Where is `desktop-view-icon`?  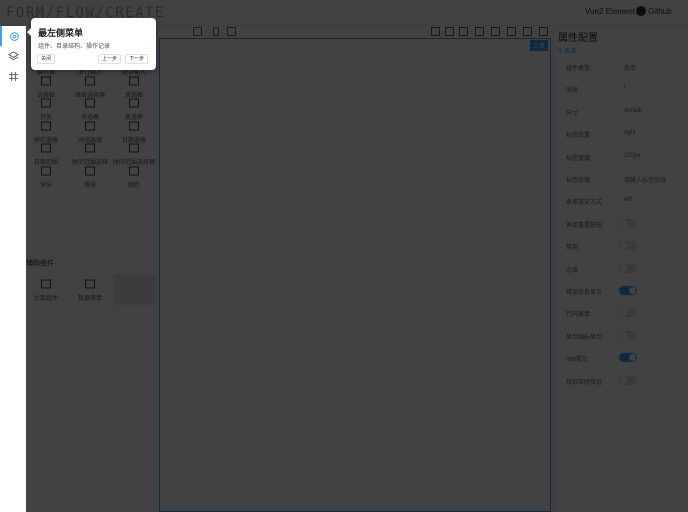 desktop-view-icon is located at coordinates (197, 31).